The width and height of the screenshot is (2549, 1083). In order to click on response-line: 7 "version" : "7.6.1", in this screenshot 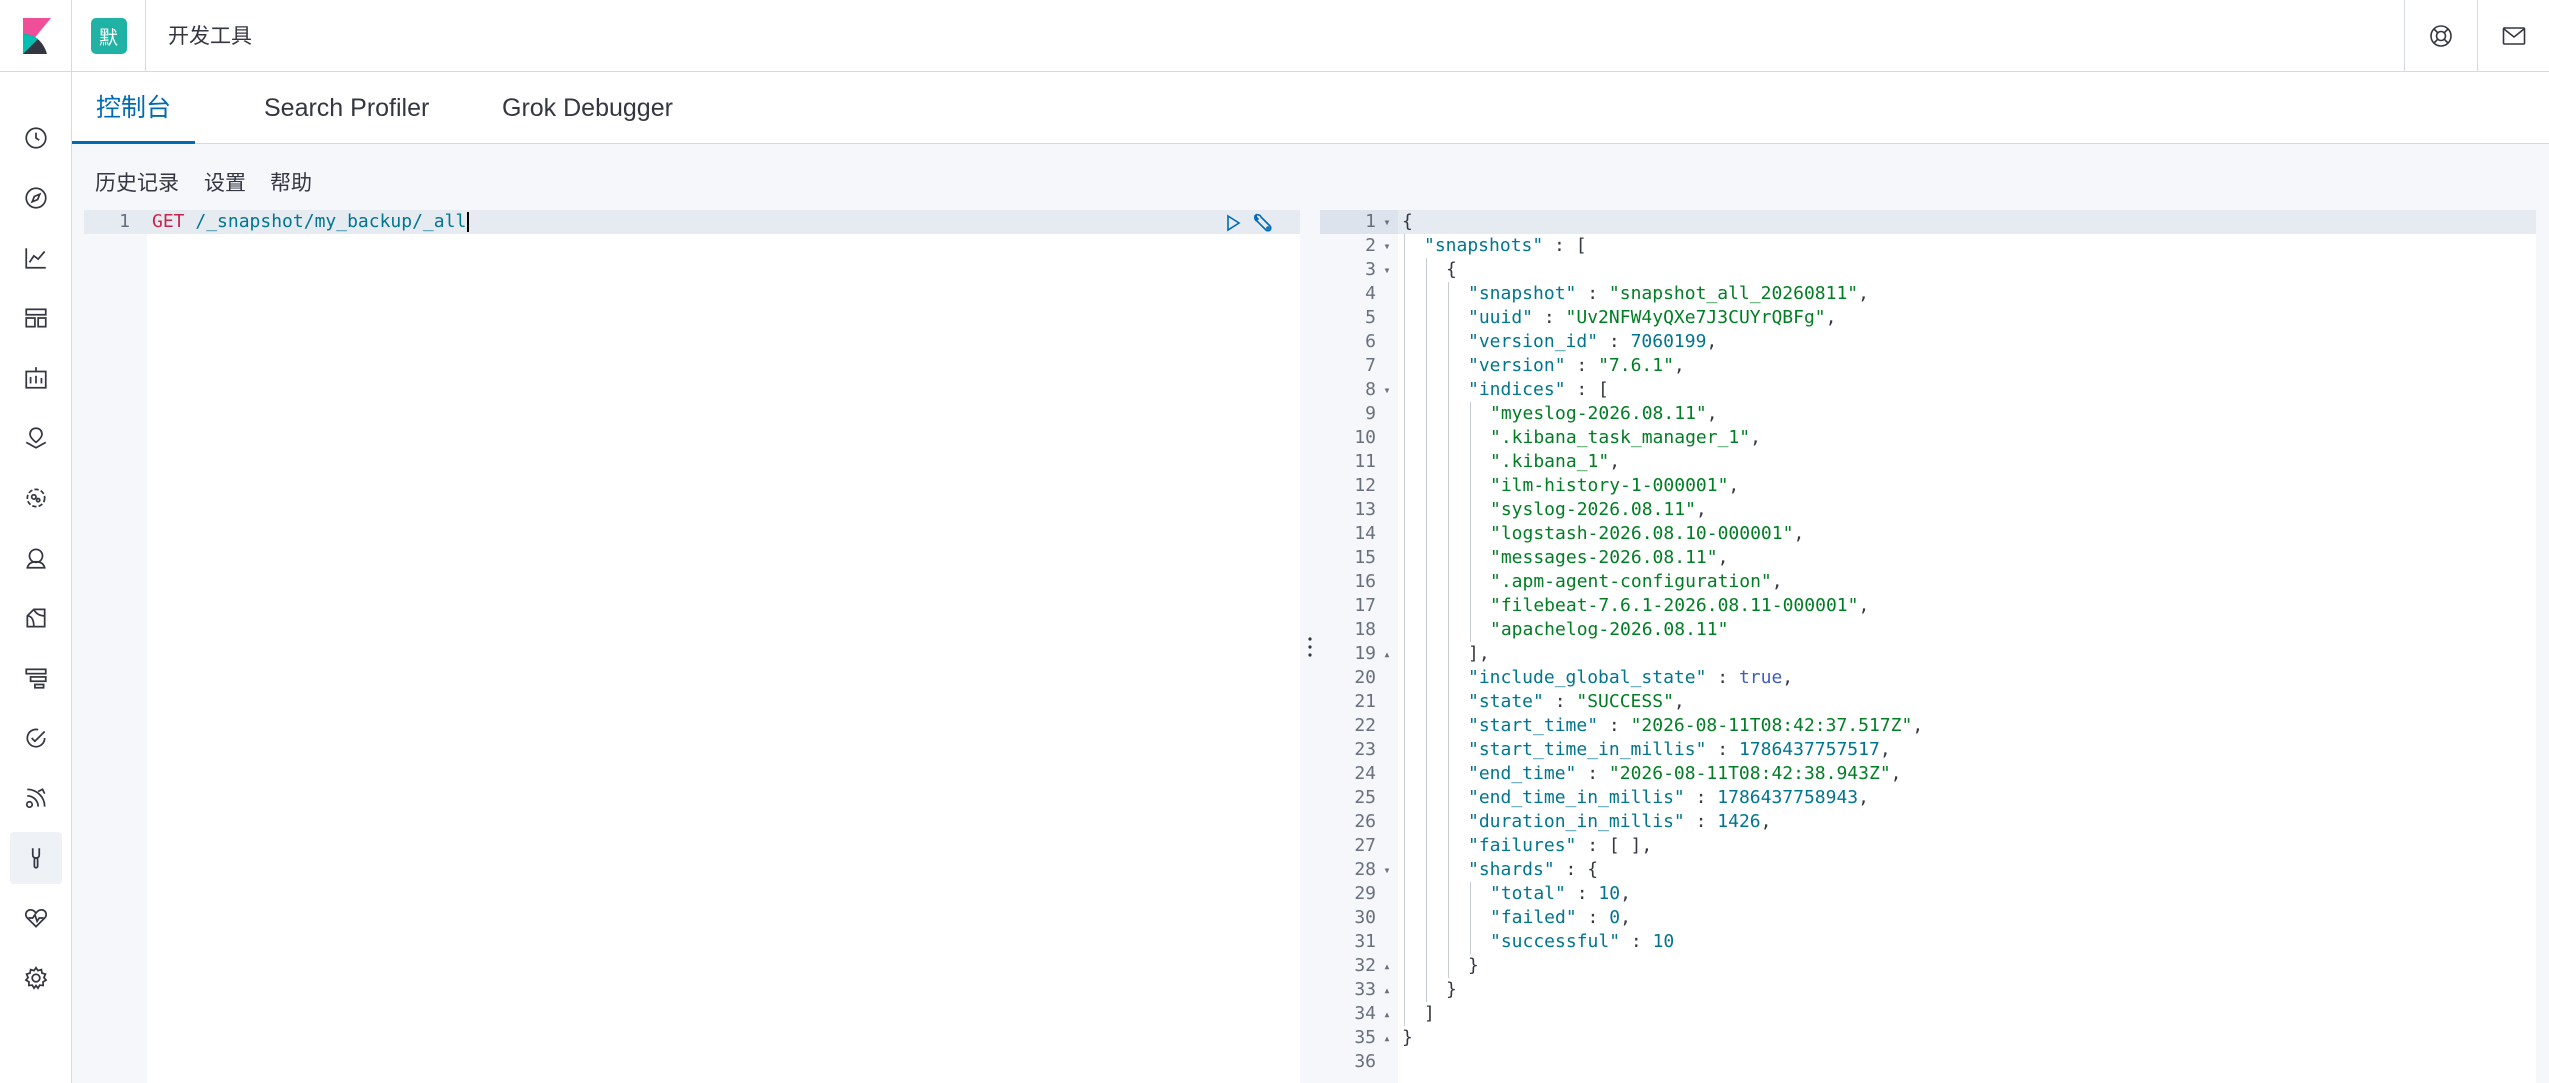, I will do `click(1928, 366)`.